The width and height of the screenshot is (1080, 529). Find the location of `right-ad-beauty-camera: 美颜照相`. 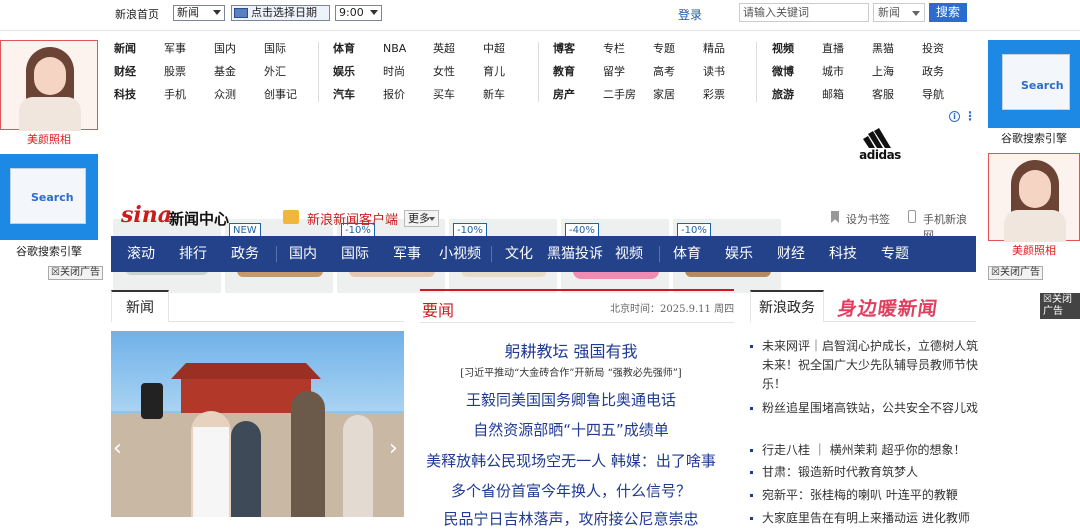

right-ad-beauty-camera: 美颜照相 is located at coordinates (1034, 205).